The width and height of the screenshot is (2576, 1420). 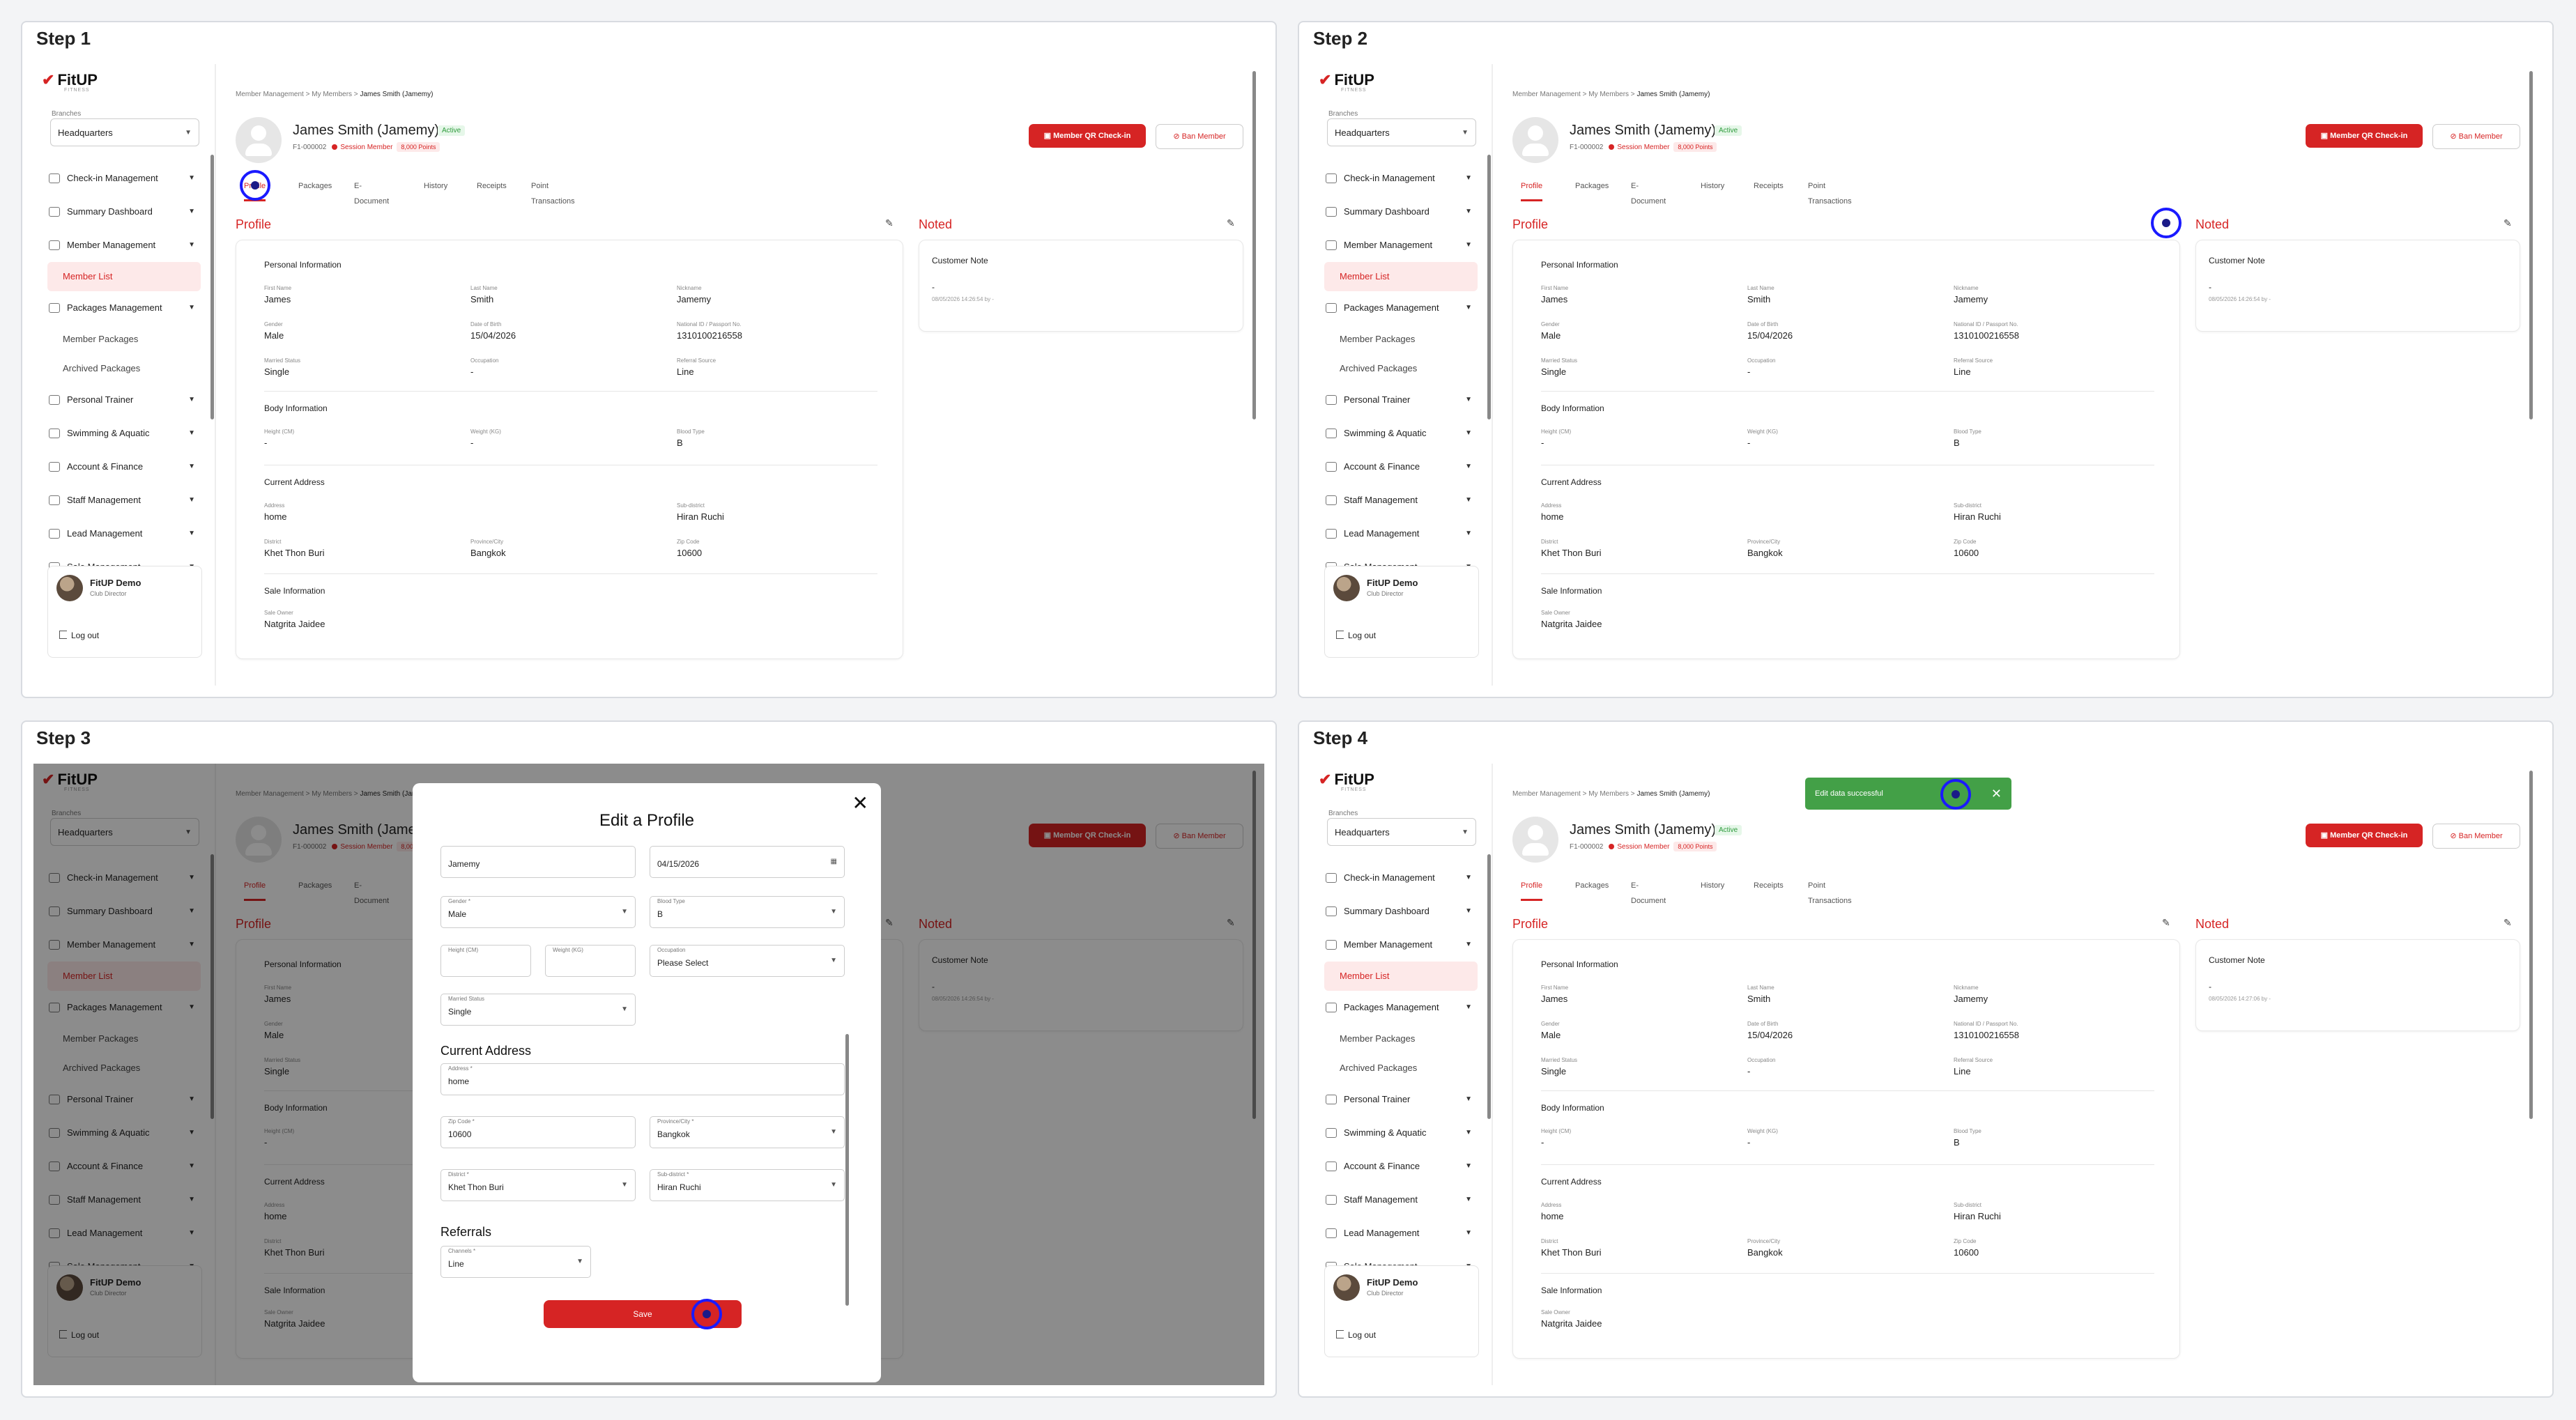 I want to click on subdistrict-select: Sub-district * Hiran Ruchi ▼, so click(x=747, y=1185).